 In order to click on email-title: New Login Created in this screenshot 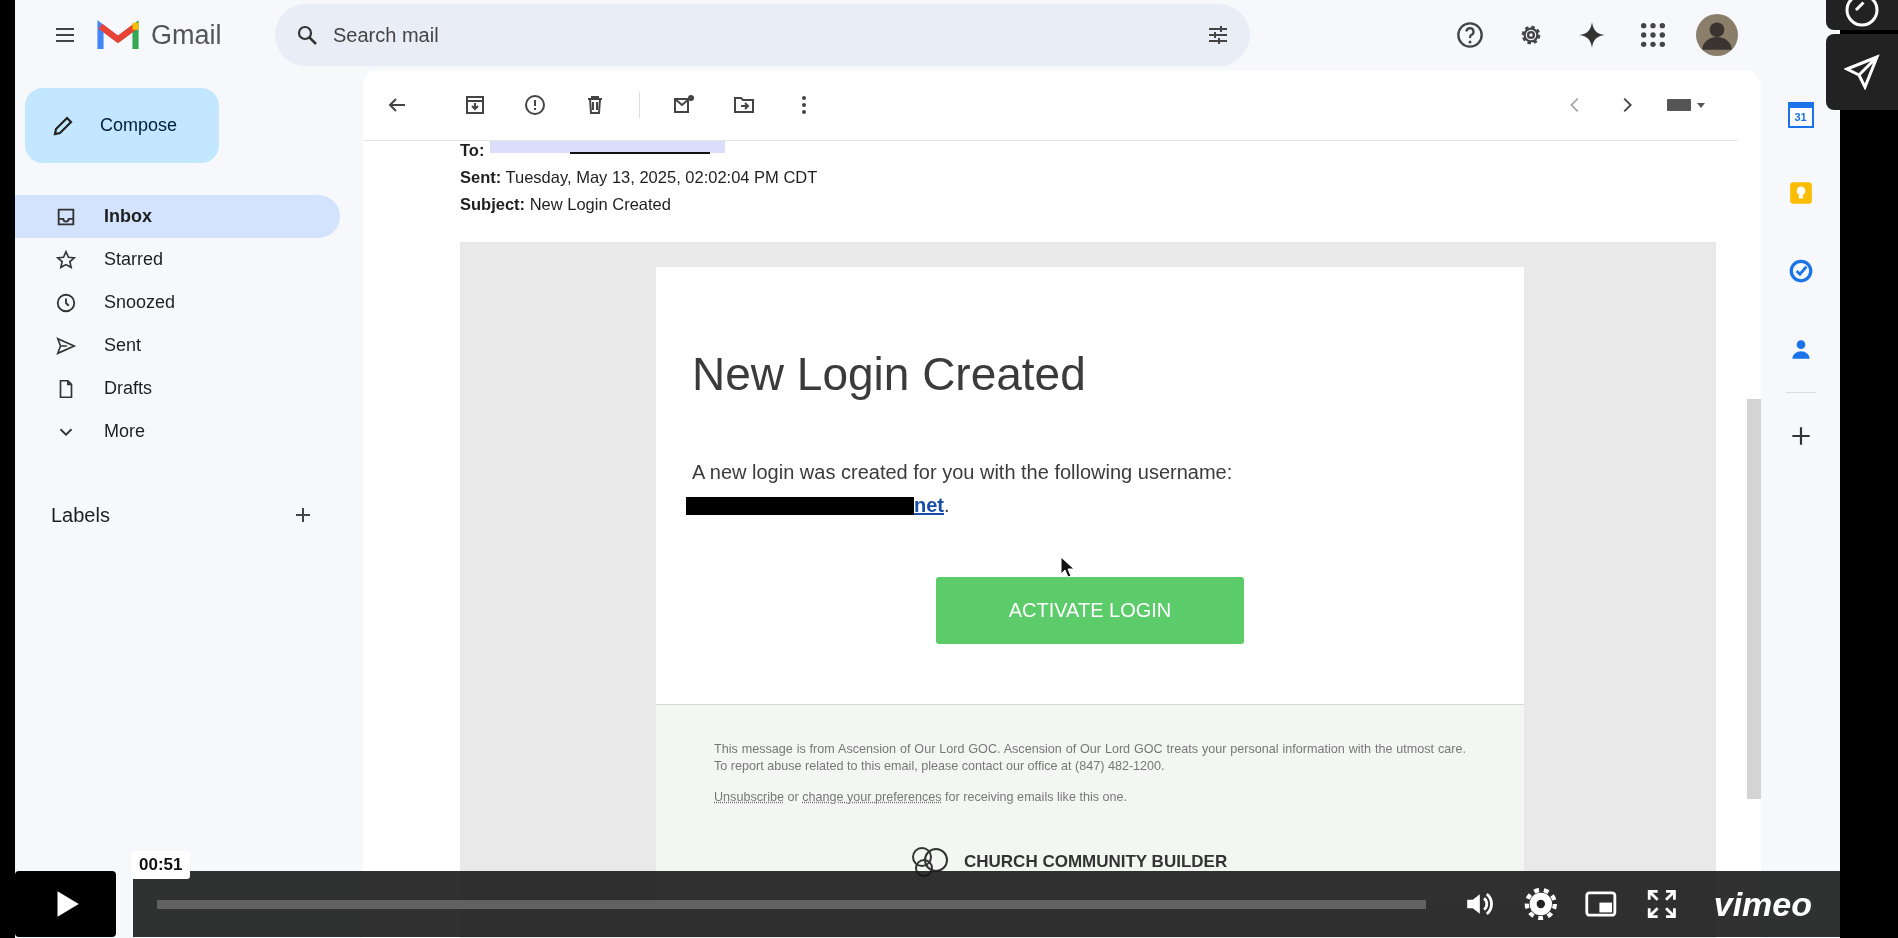, I will do `click(889, 374)`.